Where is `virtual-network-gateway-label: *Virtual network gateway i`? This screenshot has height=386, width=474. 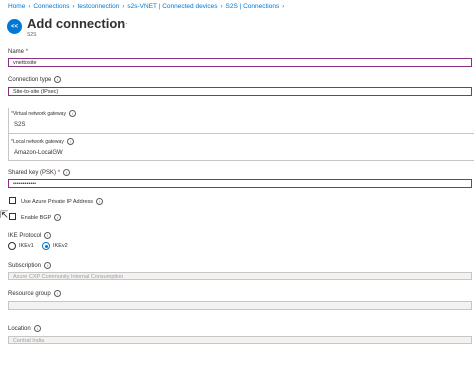
virtual-network-gateway-label: *Virtual network gateway i is located at coordinates (43, 113).